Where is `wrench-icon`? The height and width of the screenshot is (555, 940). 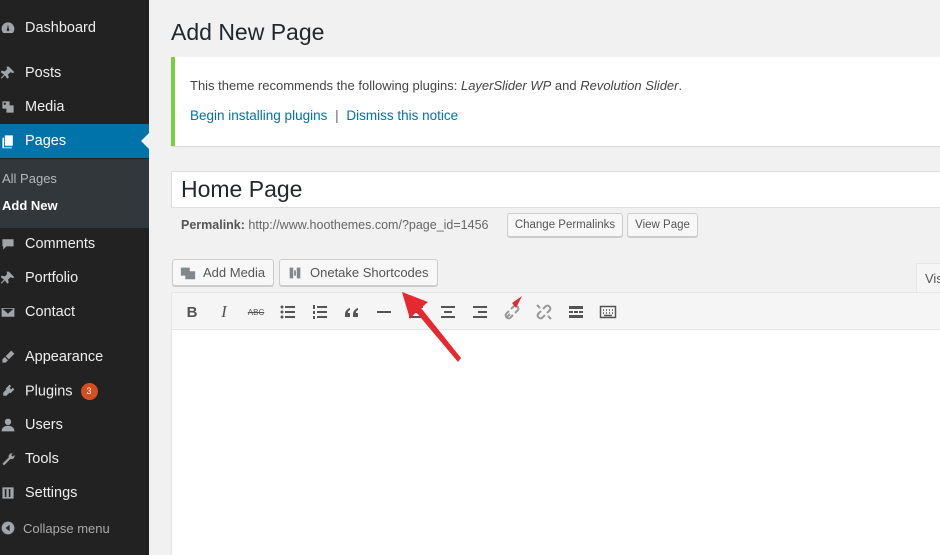 wrench-icon is located at coordinates (9, 459).